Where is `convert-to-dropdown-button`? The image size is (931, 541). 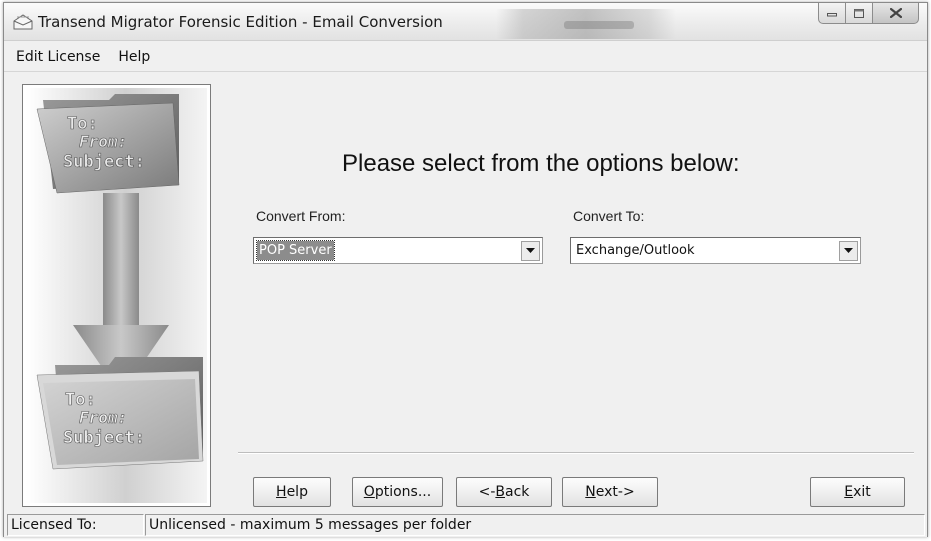
convert-to-dropdown-button is located at coordinates (848, 251).